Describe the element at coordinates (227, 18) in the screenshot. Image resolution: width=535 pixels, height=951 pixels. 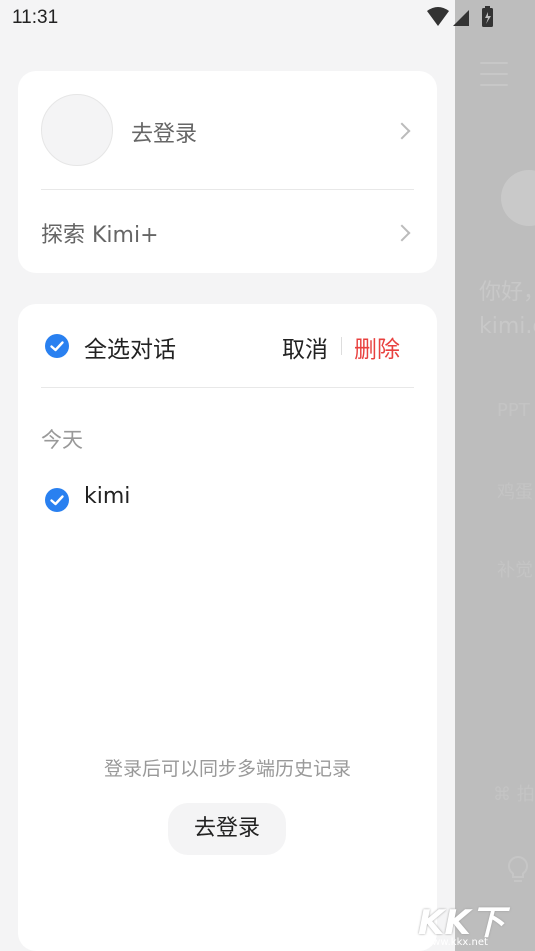
I see `status-bar: 11:31` at that location.